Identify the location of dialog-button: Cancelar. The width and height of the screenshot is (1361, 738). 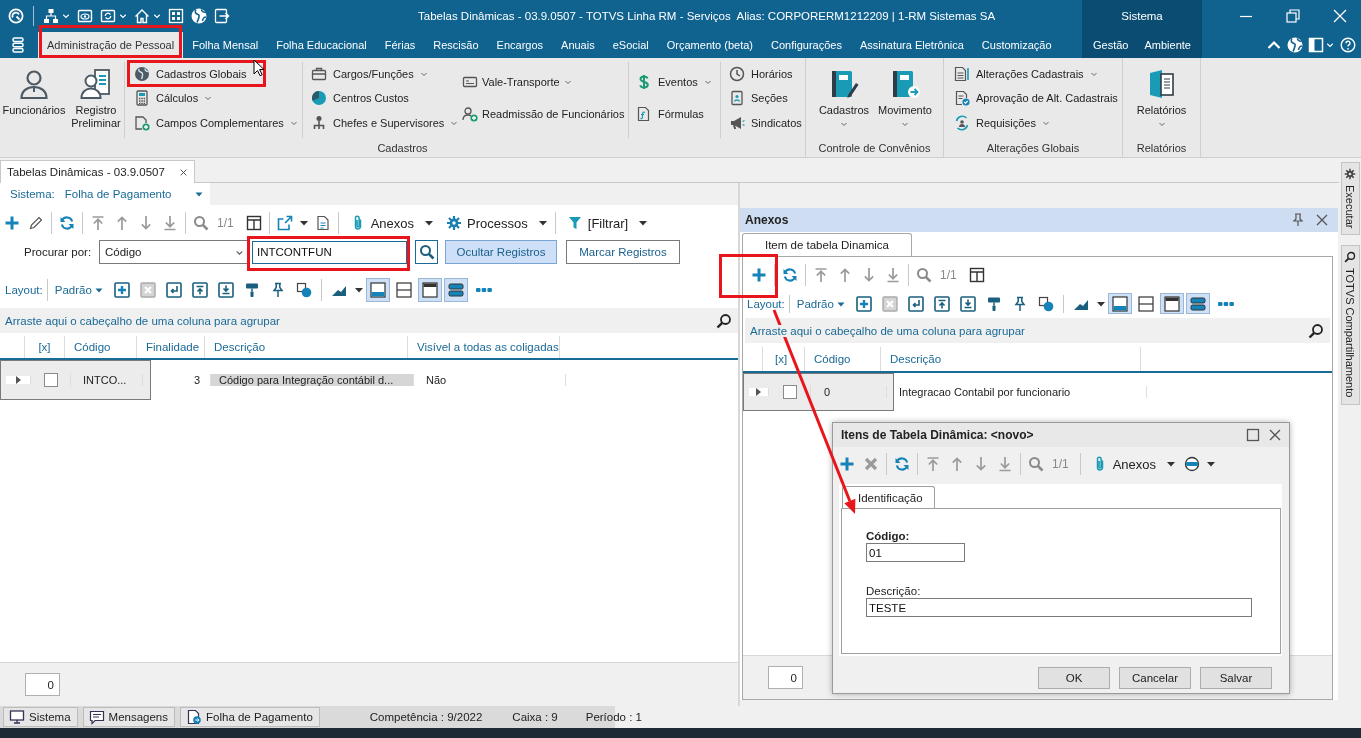
(1155, 678).